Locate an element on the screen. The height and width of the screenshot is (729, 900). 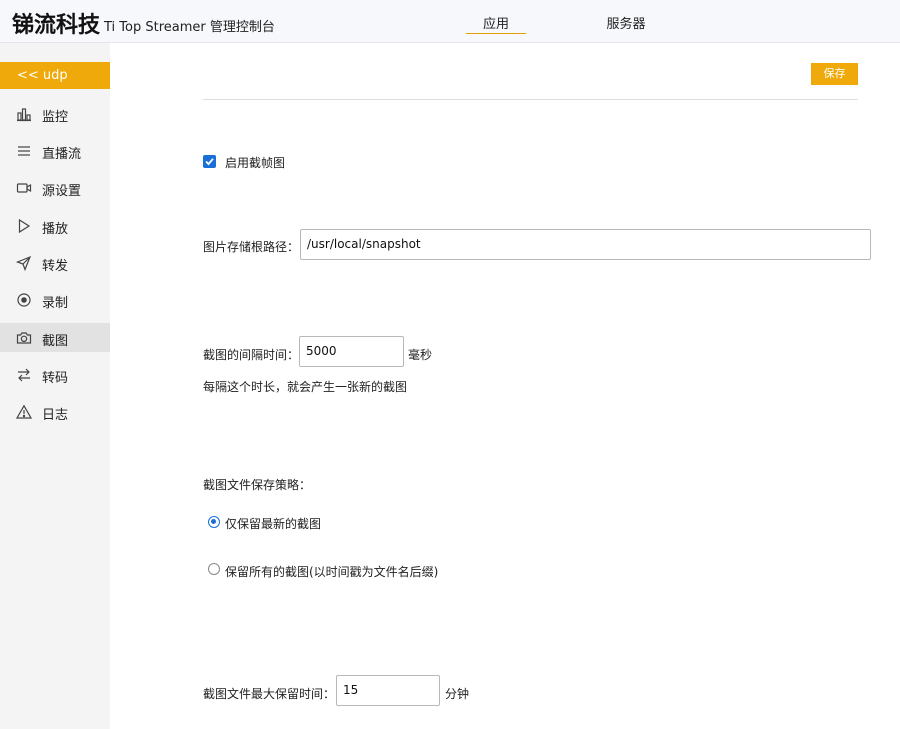
sidebar-item-play: 播放 is located at coordinates (55, 225).